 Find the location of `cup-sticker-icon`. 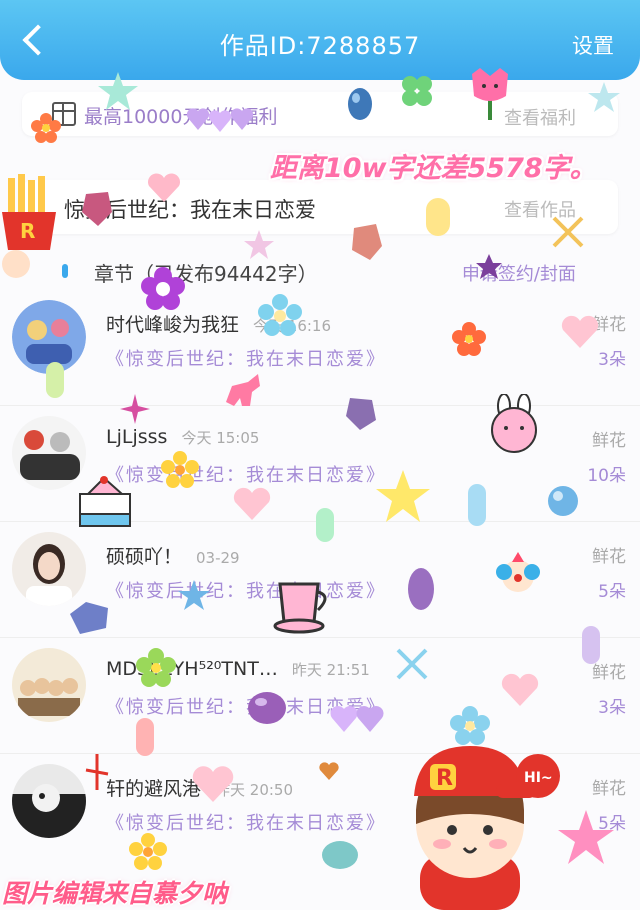

cup-sticker-icon is located at coordinates (300, 608).